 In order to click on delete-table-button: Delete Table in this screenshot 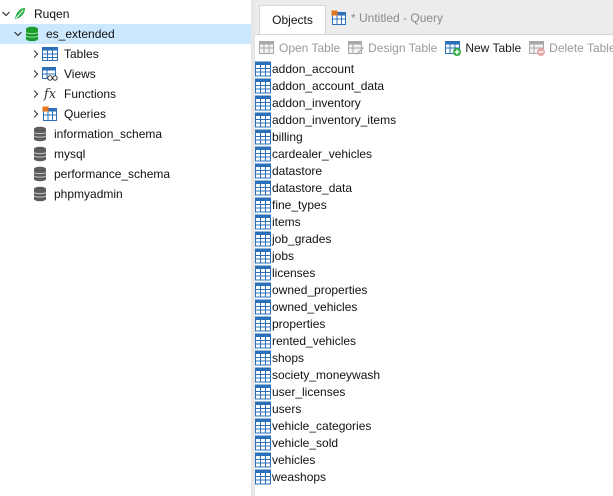, I will do `click(571, 48)`.